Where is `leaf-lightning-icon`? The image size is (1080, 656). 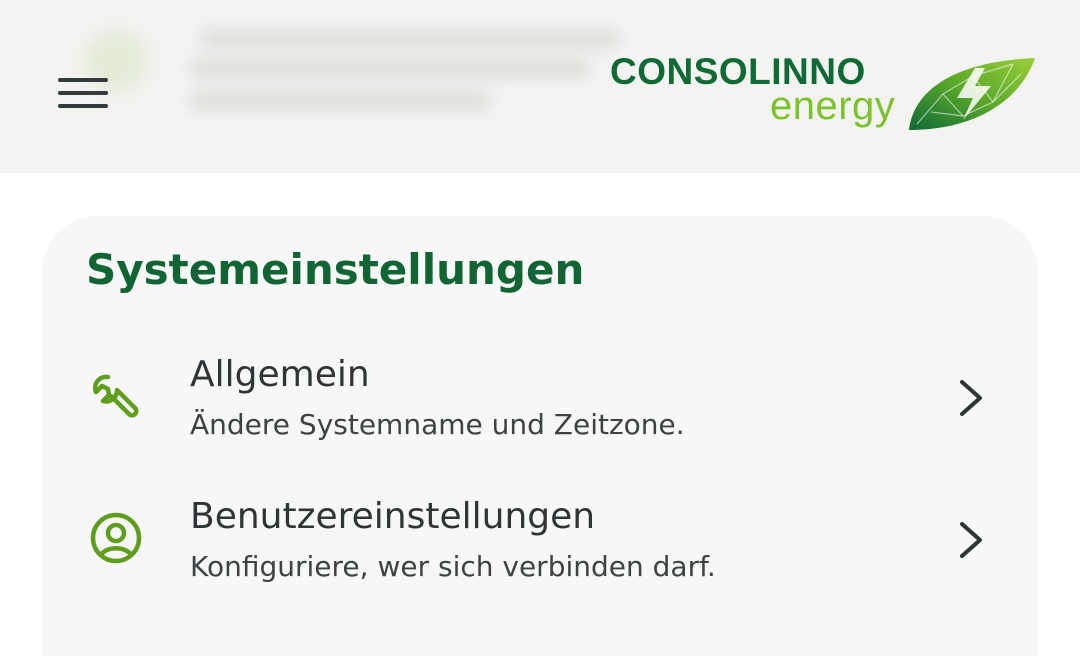 leaf-lightning-icon is located at coordinates (972, 94).